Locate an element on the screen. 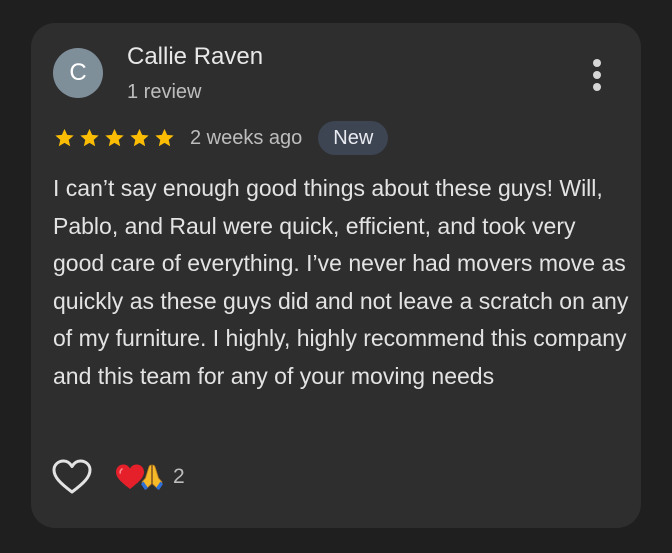 Image resolution: width=672 pixels, height=553 pixels. star-rating is located at coordinates (114, 138).